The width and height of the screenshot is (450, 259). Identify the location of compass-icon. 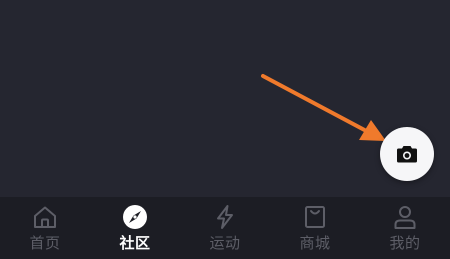
(135, 217).